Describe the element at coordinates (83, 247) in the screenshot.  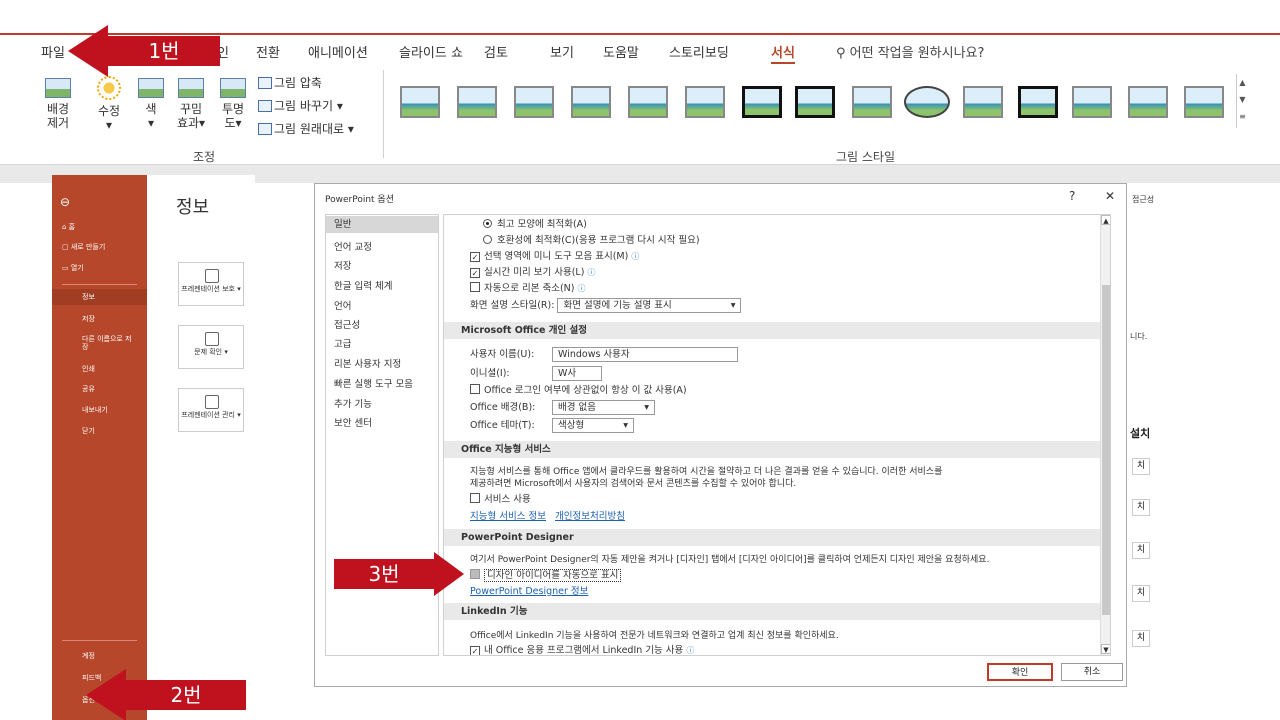
I see `backstage-new: ▢ 새로 만들기` at that location.